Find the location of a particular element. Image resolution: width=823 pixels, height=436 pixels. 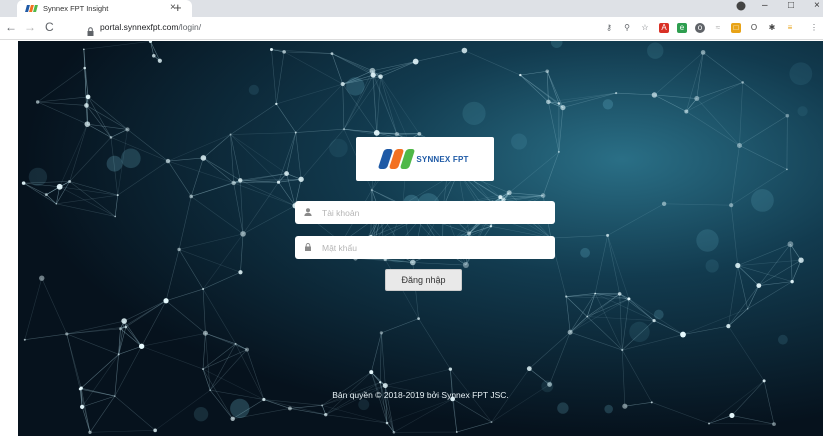

zoom-icon: ⚲ is located at coordinates (627, 28).